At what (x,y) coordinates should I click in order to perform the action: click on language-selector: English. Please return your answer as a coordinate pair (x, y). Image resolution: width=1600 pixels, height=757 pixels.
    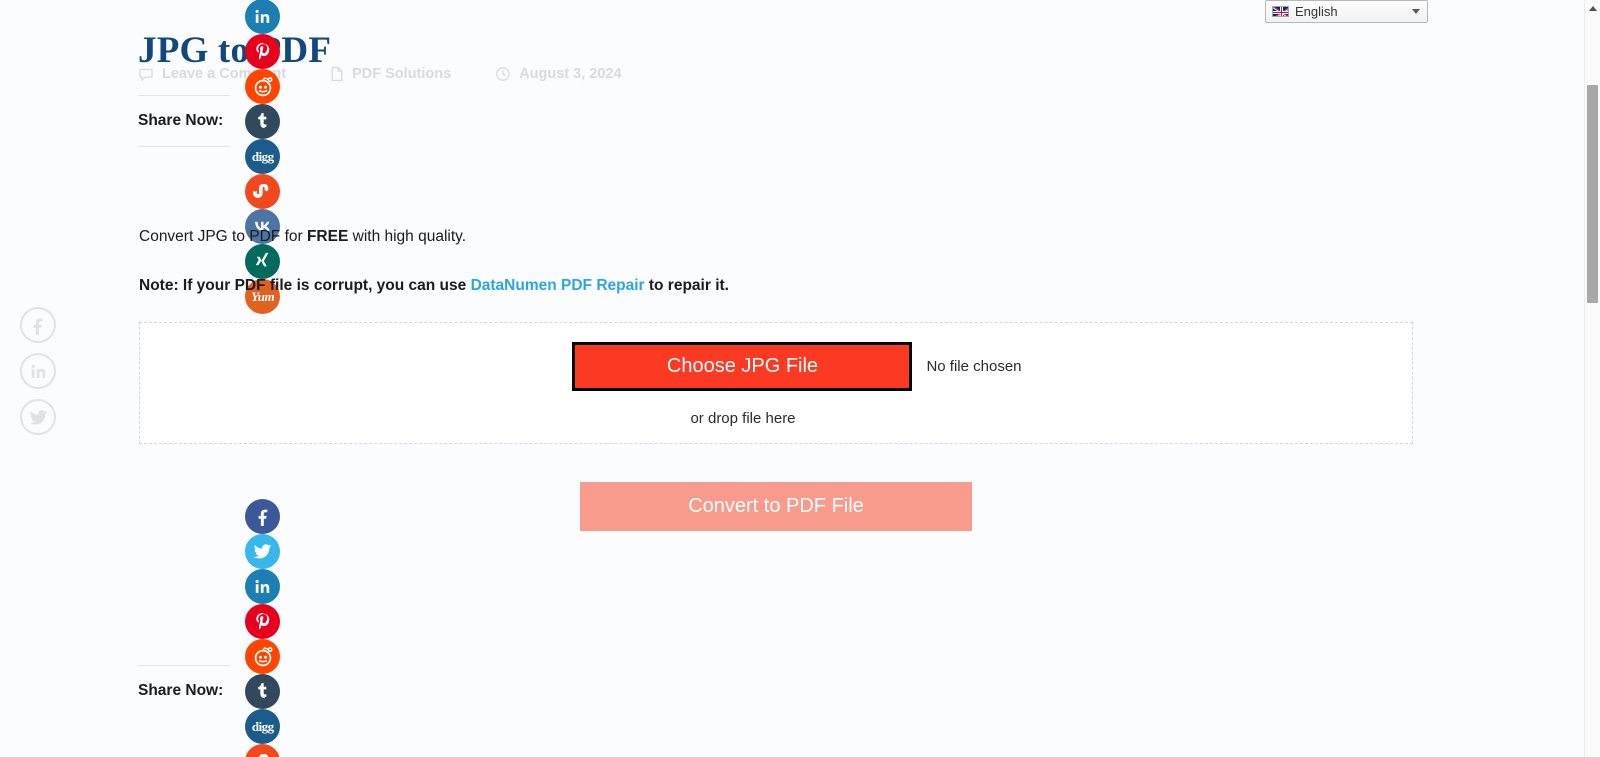
    Looking at the image, I should click on (1346, 11).